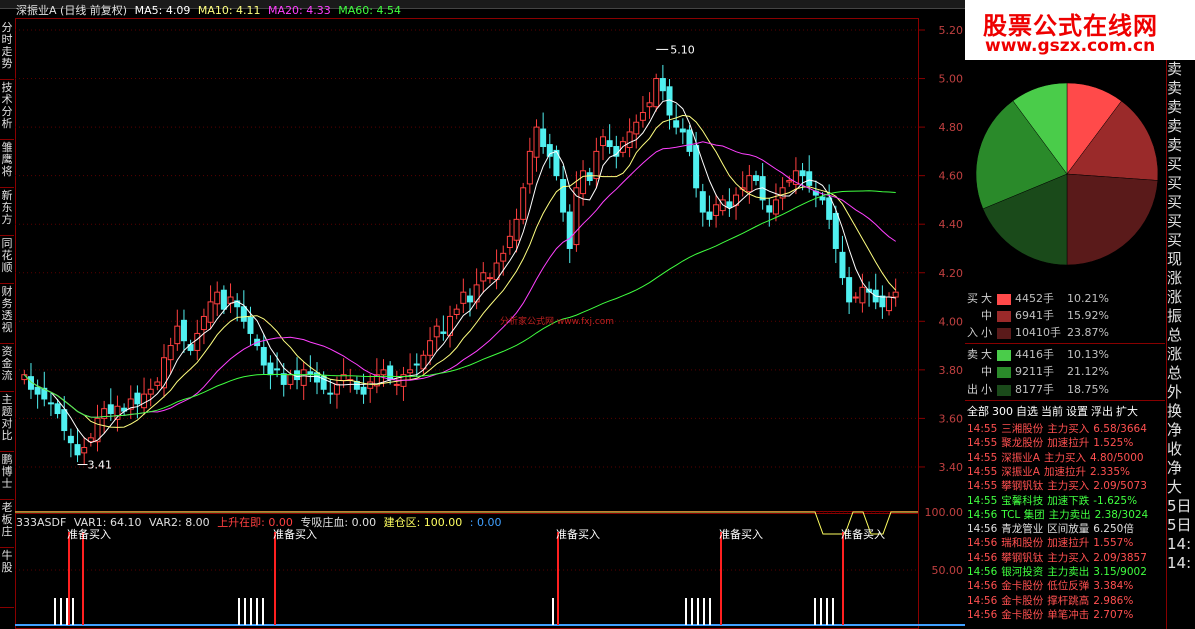 The image size is (1195, 629). What do you see at coordinates (951, 176) in the screenshot?
I see `price-tick-label: 4.60` at bounding box center [951, 176].